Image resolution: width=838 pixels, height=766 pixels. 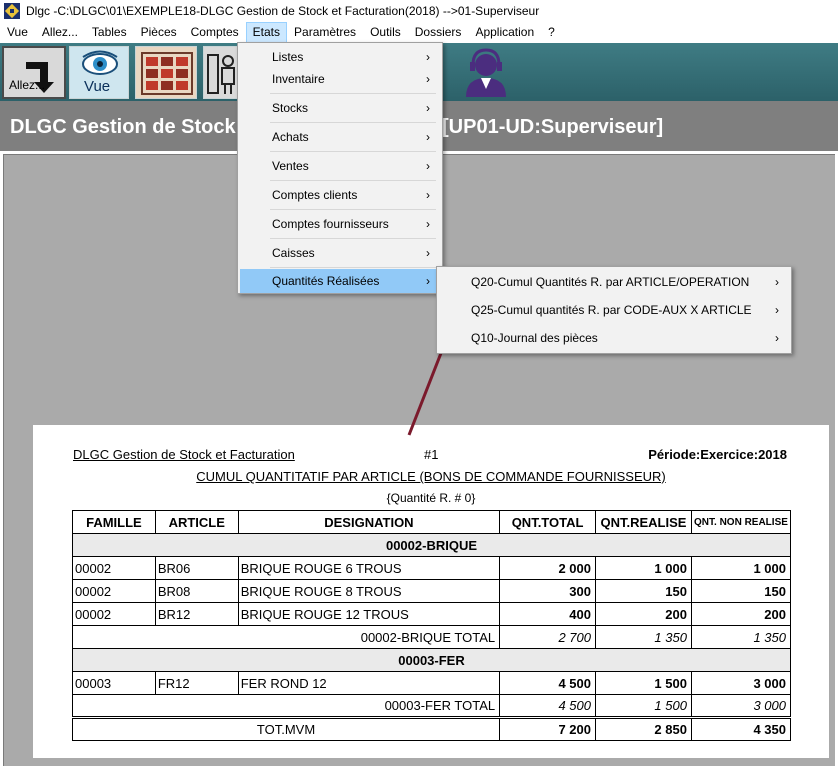 What do you see at coordinates (369, 683) in the screenshot?
I see `cell-designation: FER ROND 12` at bounding box center [369, 683].